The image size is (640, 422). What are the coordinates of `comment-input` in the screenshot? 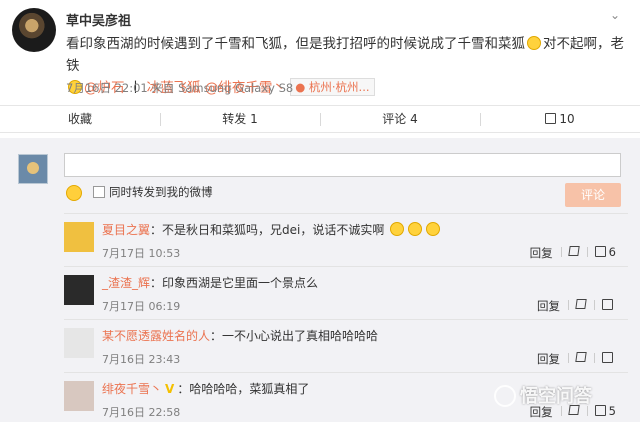 It's located at (342, 165).